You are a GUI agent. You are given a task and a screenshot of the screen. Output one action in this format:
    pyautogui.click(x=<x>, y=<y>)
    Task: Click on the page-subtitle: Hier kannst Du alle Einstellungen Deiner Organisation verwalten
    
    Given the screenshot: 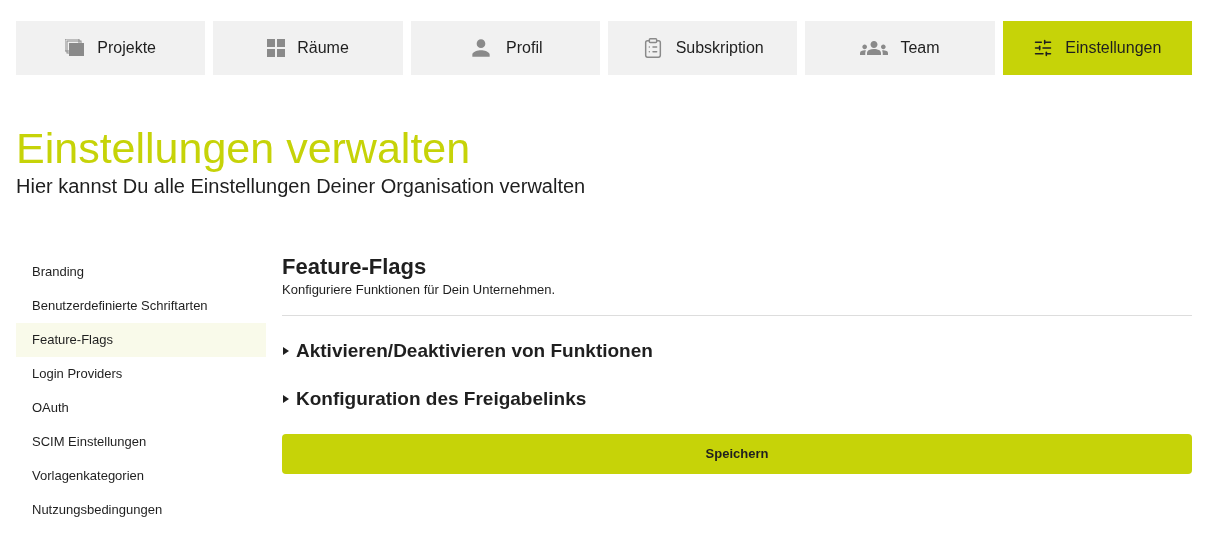 What is the action you would take?
    pyautogui.click(x=301, y=186)
    